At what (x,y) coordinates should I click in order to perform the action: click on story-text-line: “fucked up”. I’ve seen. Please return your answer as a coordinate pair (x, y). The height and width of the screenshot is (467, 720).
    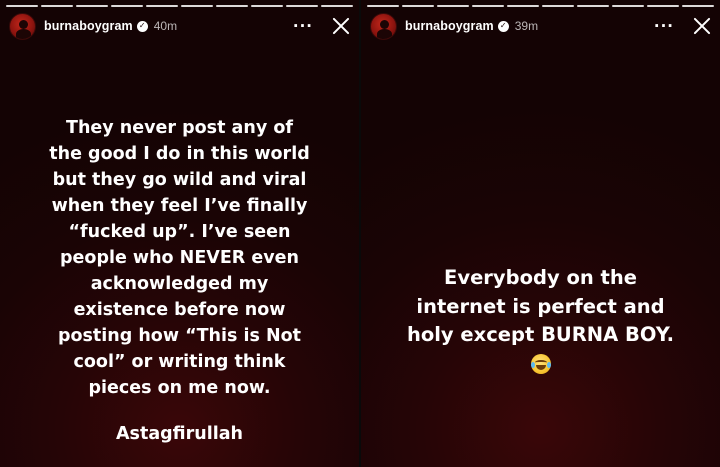
    Looking at the image, I should click on (179, 232).